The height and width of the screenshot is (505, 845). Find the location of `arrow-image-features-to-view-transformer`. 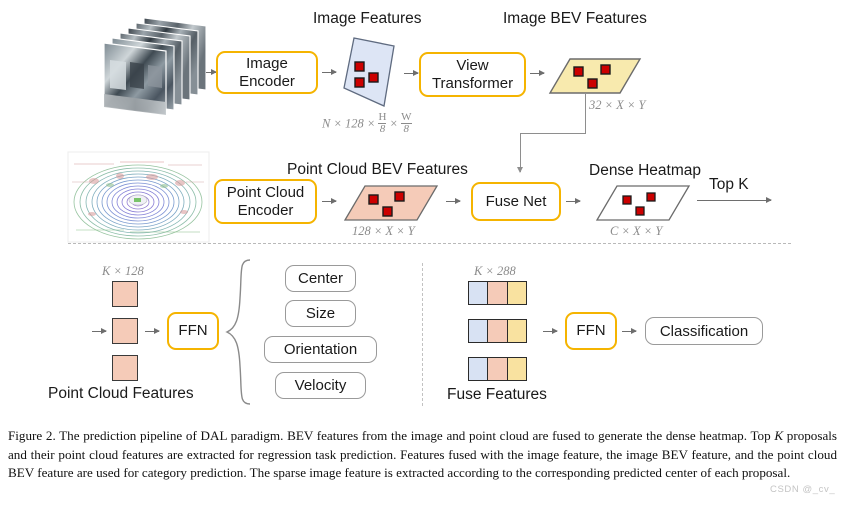

arrow-image-features-to-view-transformer is located at coordinates (411, 72).